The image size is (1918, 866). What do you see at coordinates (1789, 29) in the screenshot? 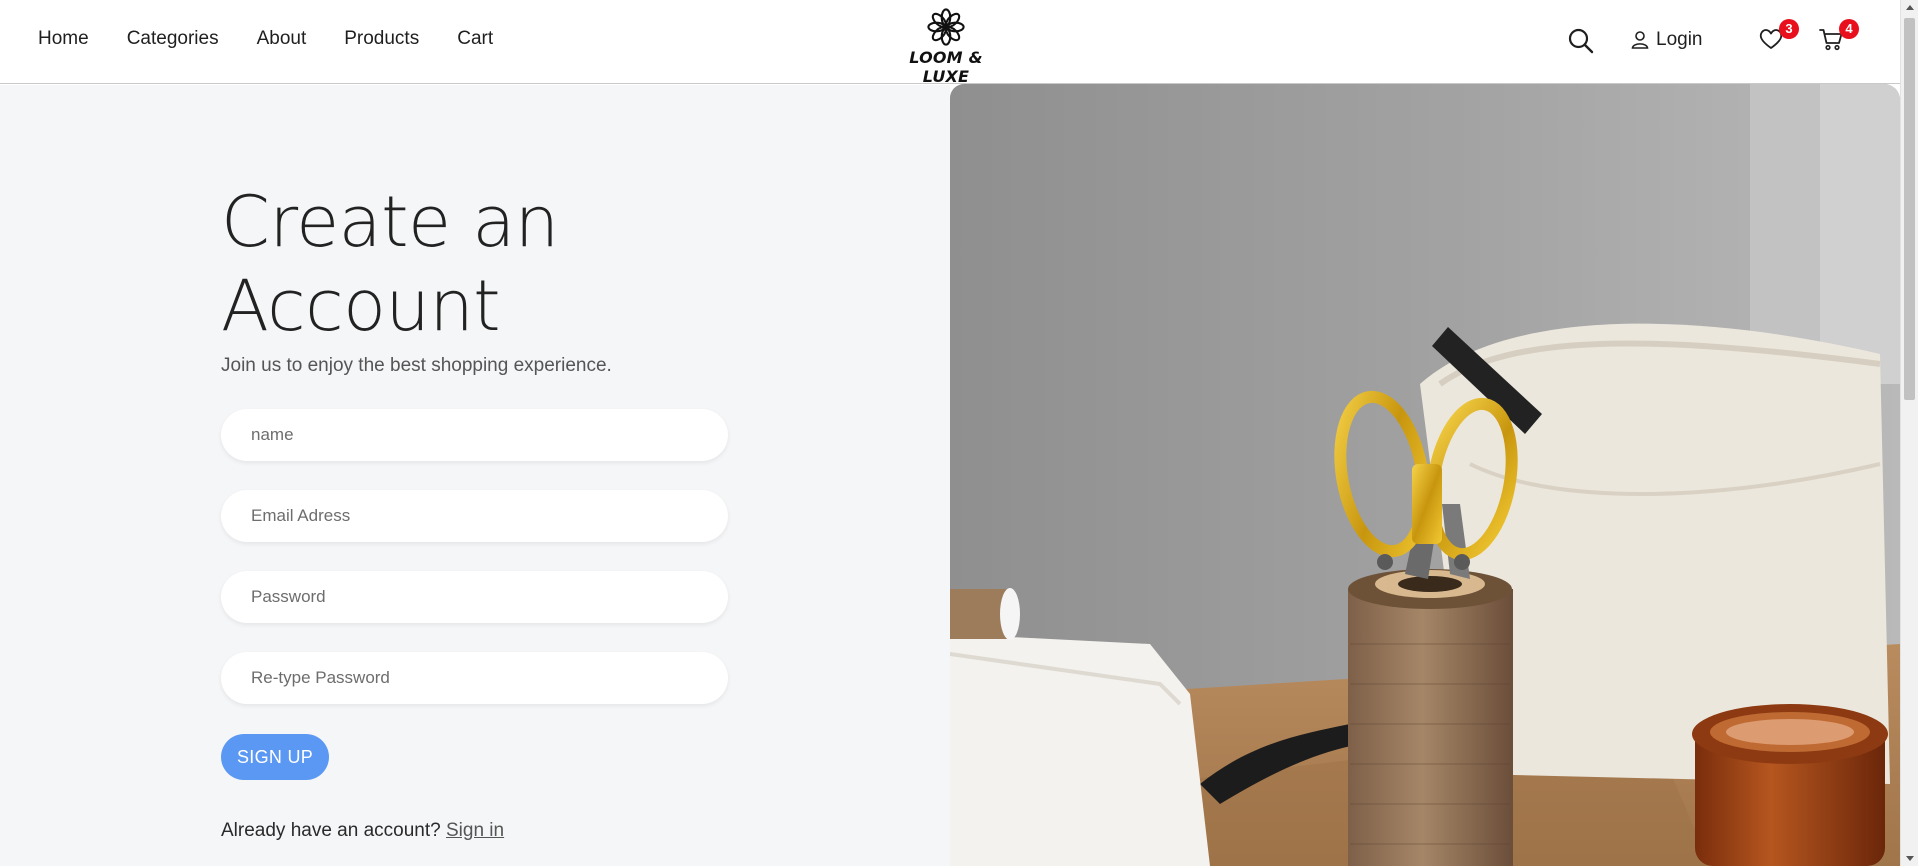
I see `wishlist-count-badge: 3` at bounding box center [1789, 29].